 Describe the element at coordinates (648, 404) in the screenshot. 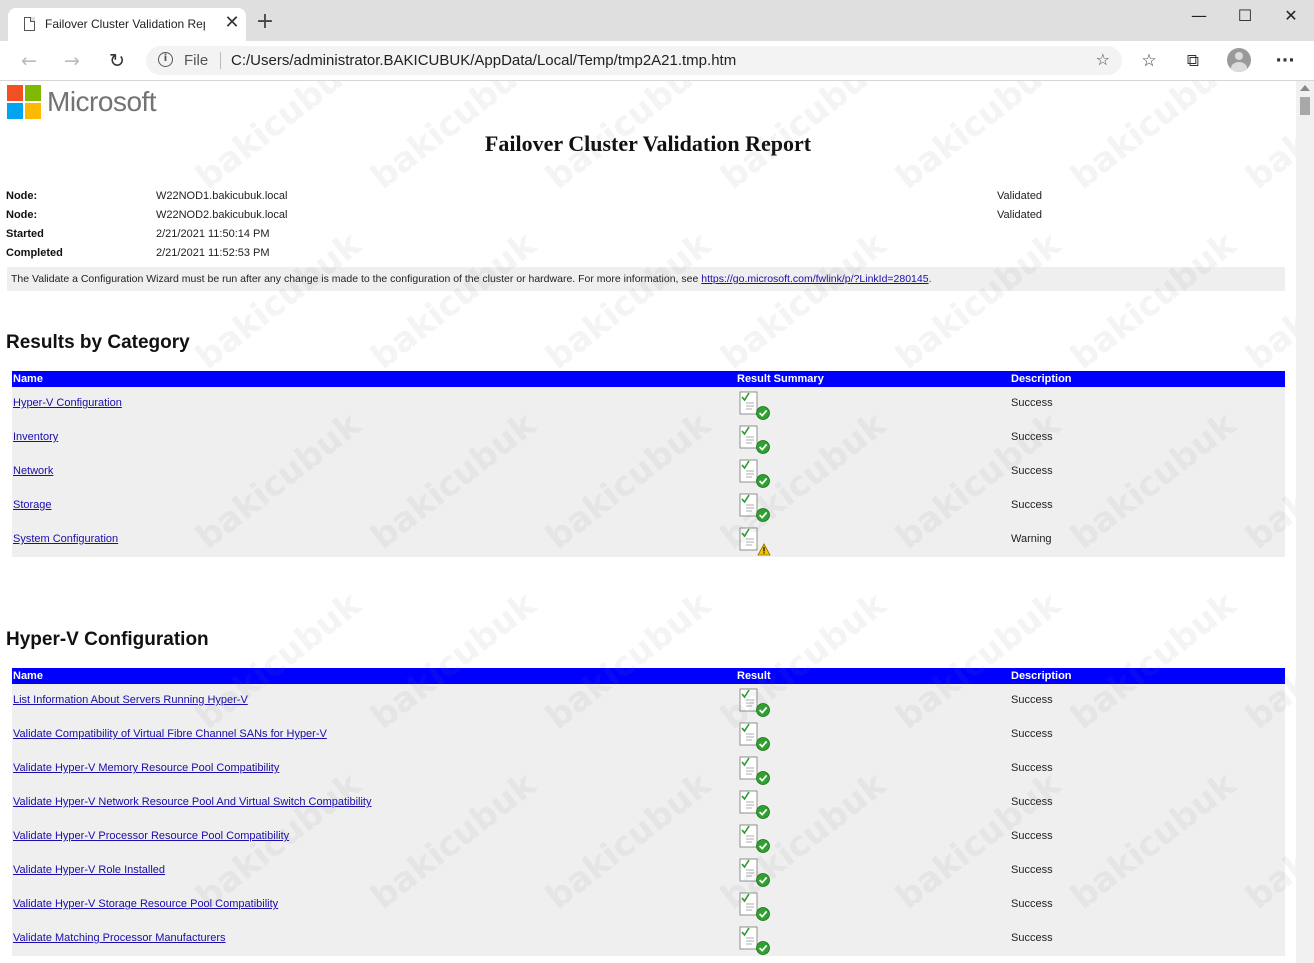

I see `table-row: Hyper-V Configuration Success` at that location.